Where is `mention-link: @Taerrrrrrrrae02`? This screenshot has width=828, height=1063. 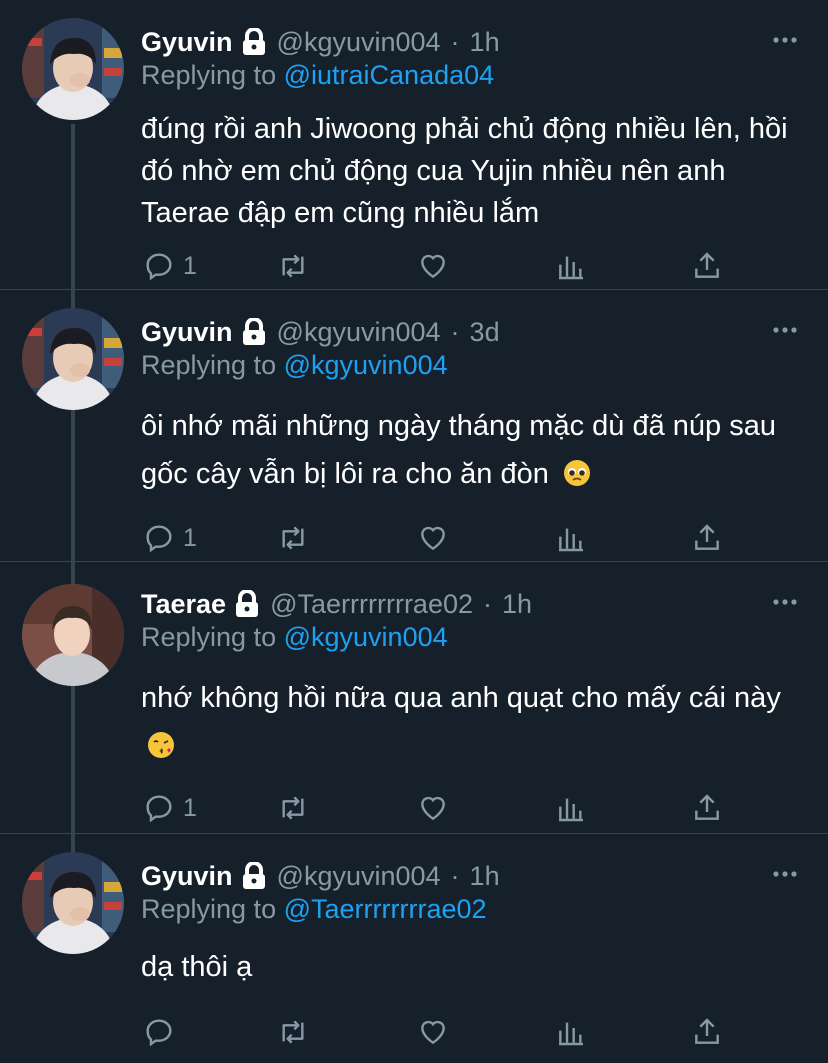 mention-link: @Taerrrrrrrrae02 is located at coordinates (385, 909).